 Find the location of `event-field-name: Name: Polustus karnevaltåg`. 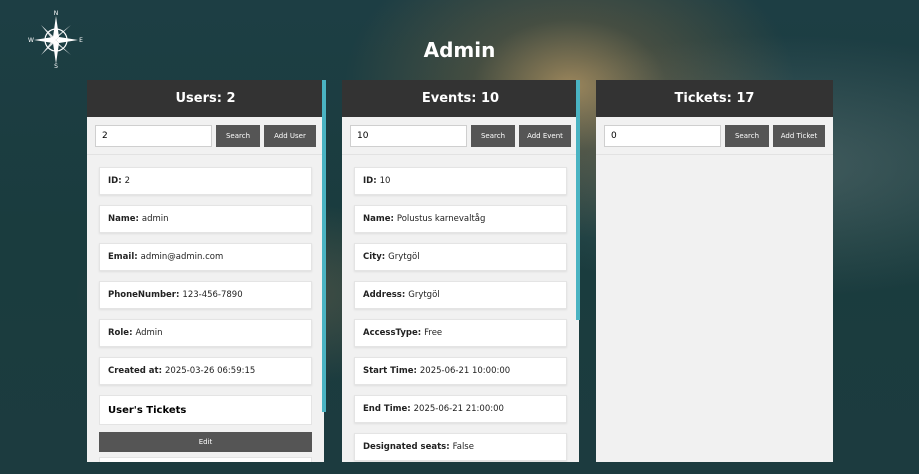

event-field-name: Name: Polustus karnevaltåg is located at coordinates (460, 219).